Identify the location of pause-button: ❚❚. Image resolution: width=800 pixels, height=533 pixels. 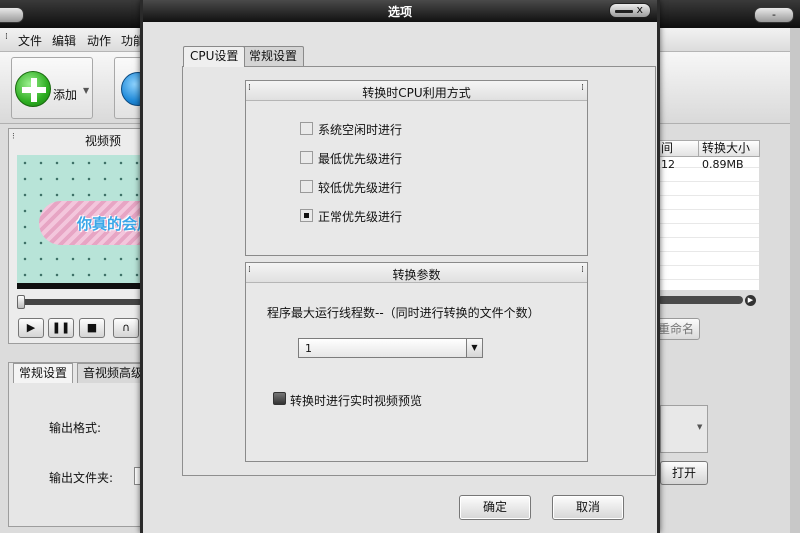
(61, 328).